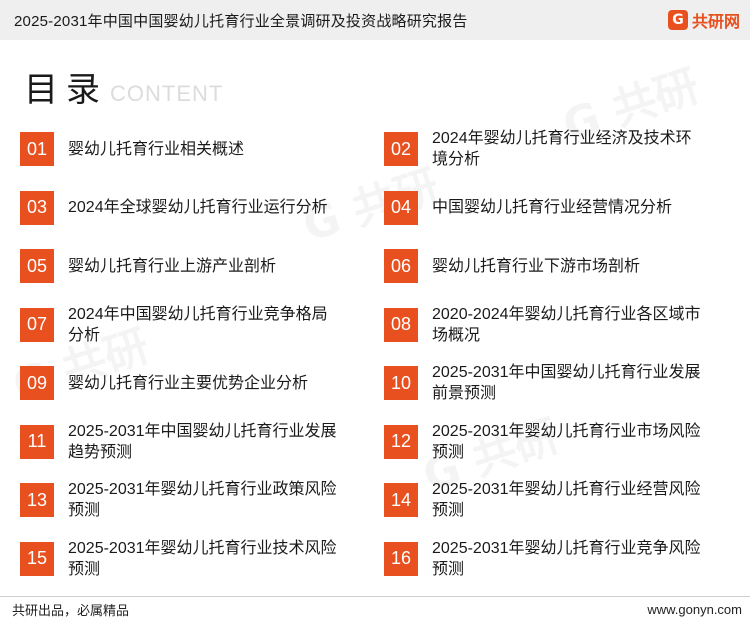 Image resolution: width=750 pixels, height=622 pixels. I want to click on toc-item: 11 2025-2031年中国婴幼儿托育行业发展趋势预测, so click(202, 442).